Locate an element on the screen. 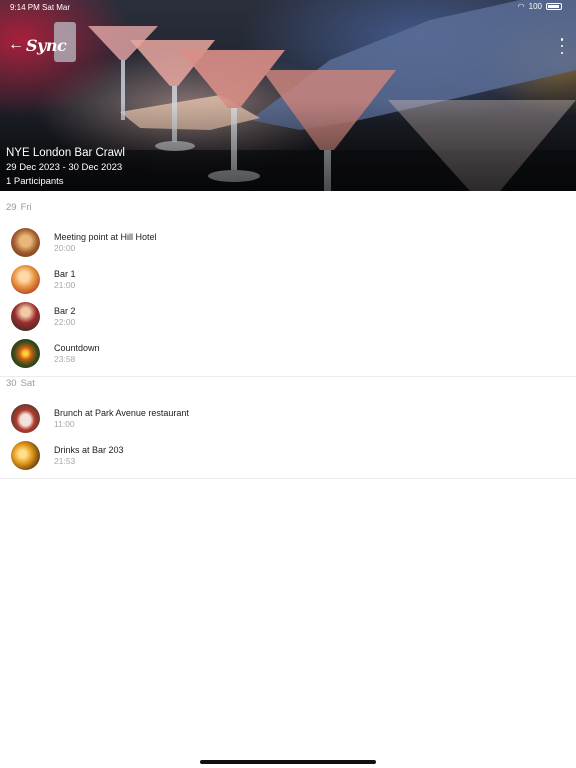  list-item: Meeting point at Hill Hotel 20:00 is located at coordinates (288, 242).